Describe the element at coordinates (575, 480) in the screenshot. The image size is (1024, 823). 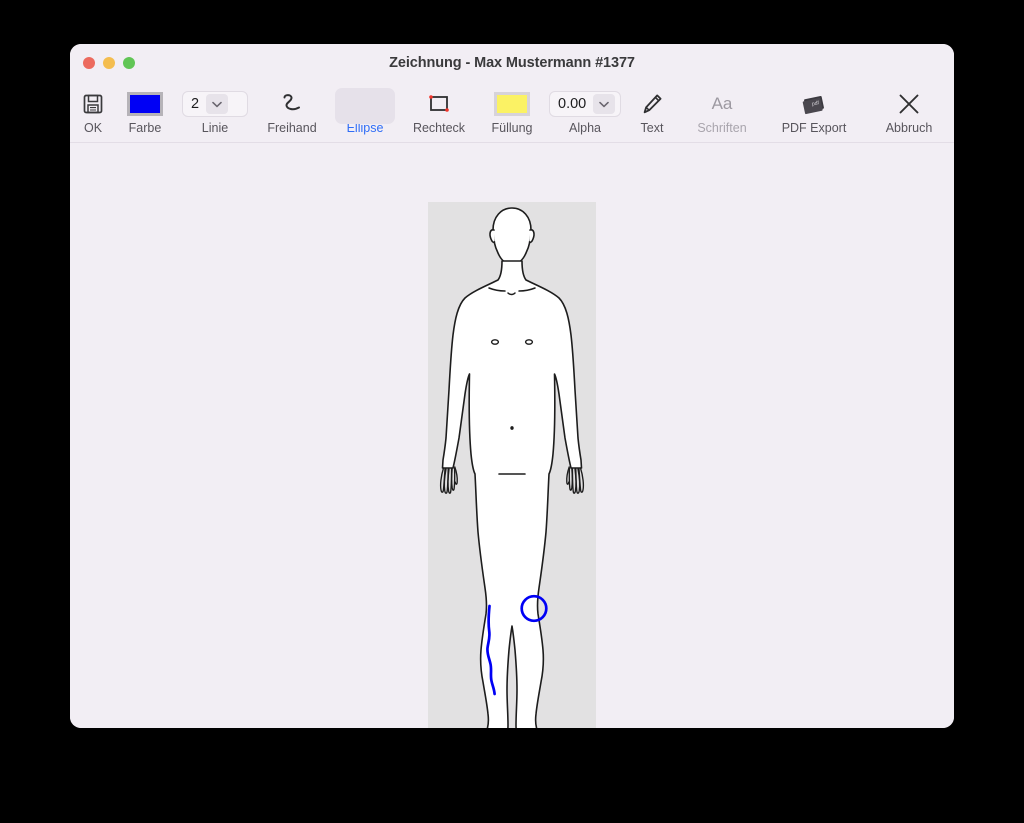
I see `right-hand-fingers` at that location.